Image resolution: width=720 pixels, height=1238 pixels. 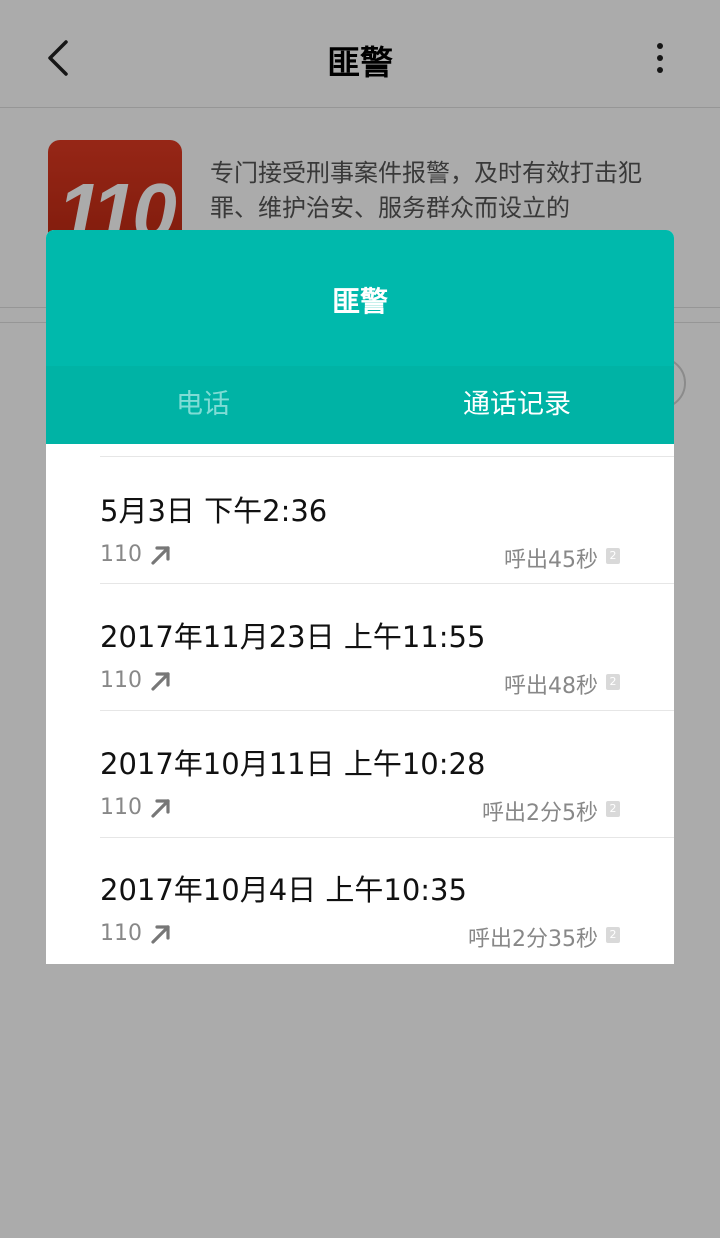 What do you see at coordinates (551, 686) in the screenshot?
I see `call-record-duration: 呼出48秒` at bounding box center [551, 686].